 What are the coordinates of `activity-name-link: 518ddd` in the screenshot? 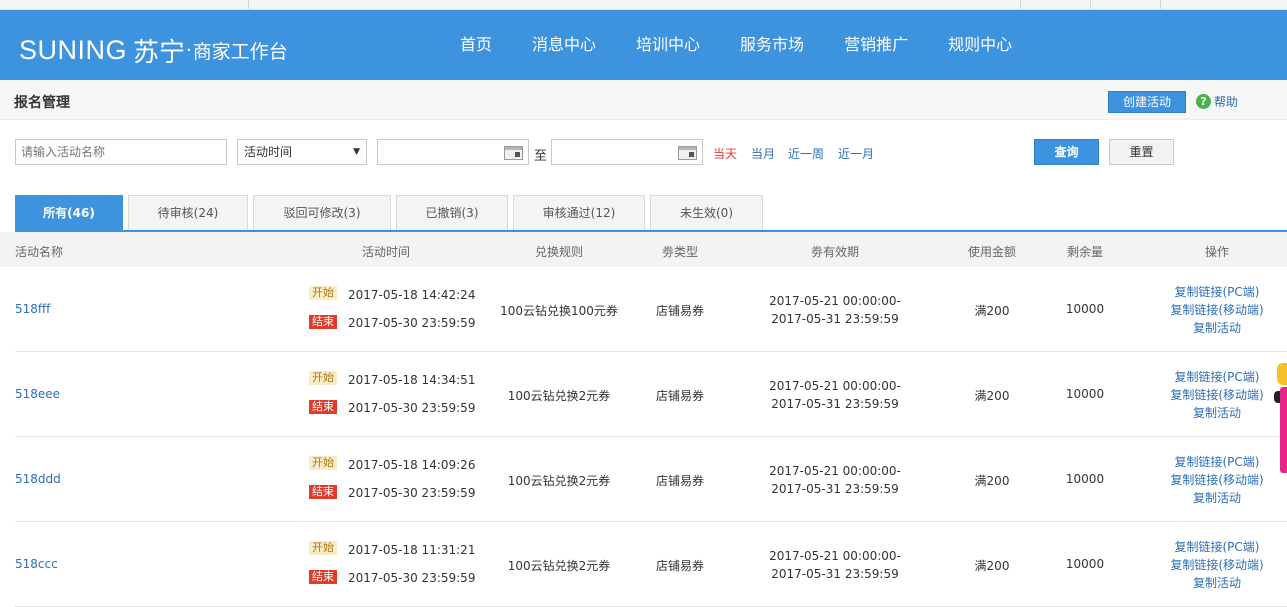 It's located at (38, 479).